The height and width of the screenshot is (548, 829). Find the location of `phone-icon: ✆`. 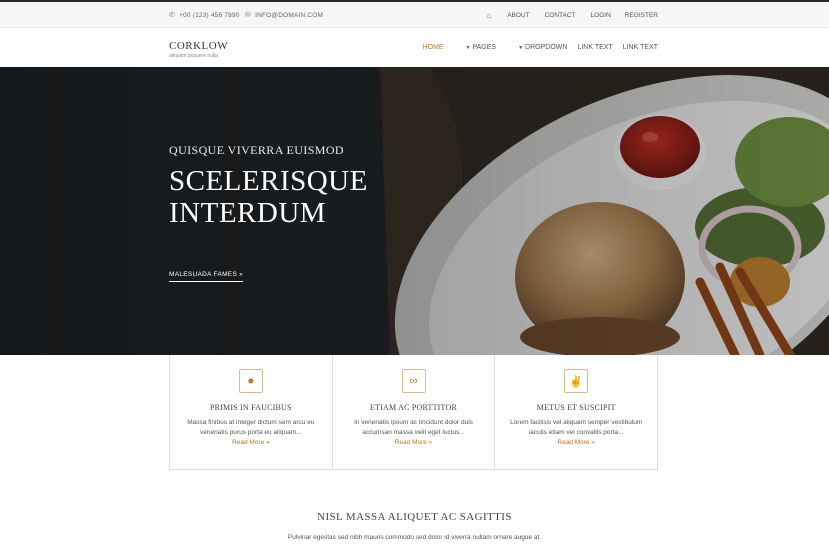

phone-icon: ✆ is located at coordinates (172, 15).